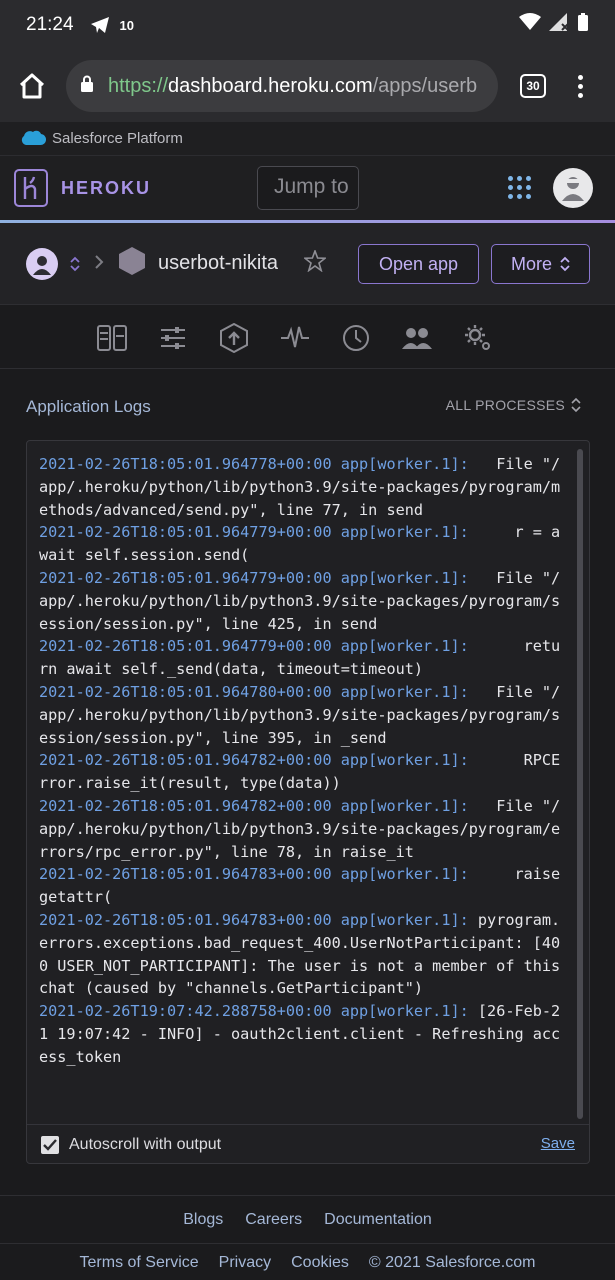 Image resolution: width=615 pixels, height=1280 pixels. Describe the element at coordinates (127, 25) in the screenshot. I see `notification-count: 10` at that location.